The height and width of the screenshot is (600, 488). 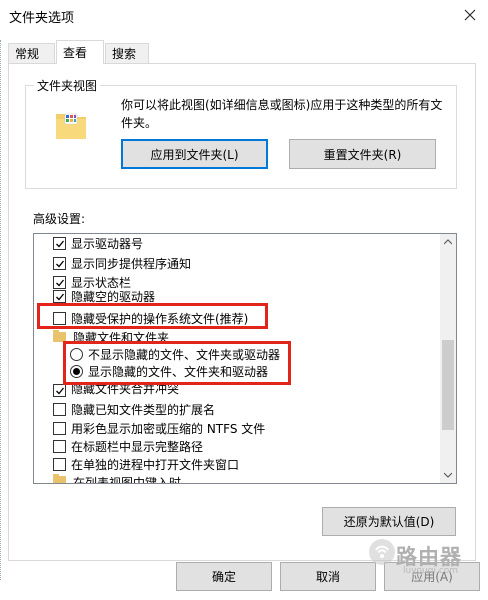 I want to click on item-label: 在单独的进程中打开文件夹窗口, so click(x=155, y=465).